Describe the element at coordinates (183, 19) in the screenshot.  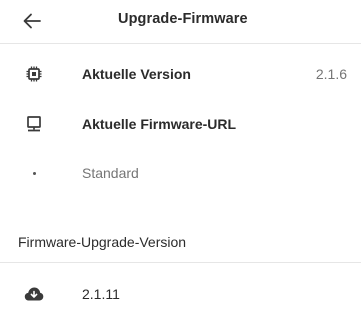
I see `page-title: Upgrade-Firmware` at that location.